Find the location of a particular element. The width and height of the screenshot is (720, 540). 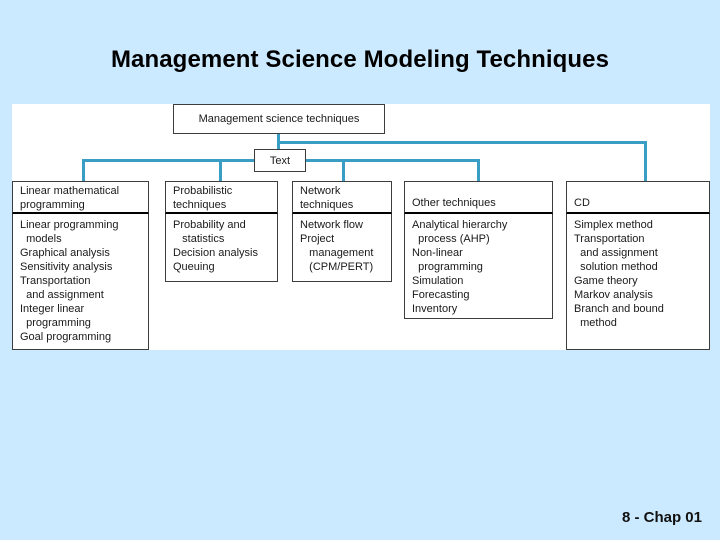

category-header: Linear mathematical programming is located at coordinates (80, 197).